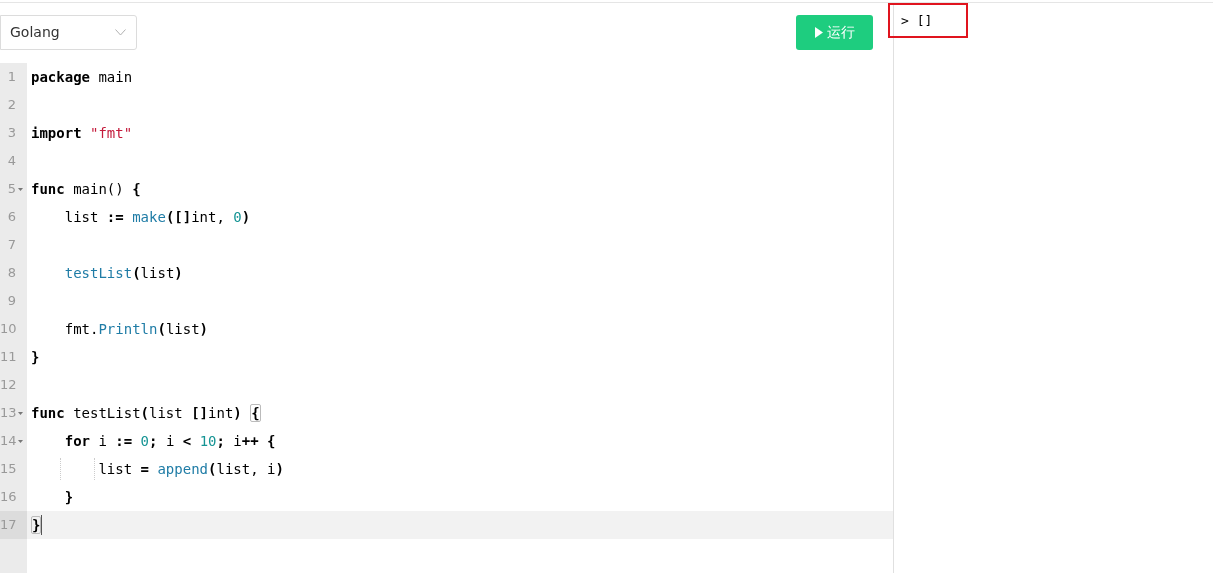 This screenshot has height=573, width=1213. What do you see at coordinates (8, 413) in the screenshot?
I see `line-number: 13` at bounding box center [8, 413].